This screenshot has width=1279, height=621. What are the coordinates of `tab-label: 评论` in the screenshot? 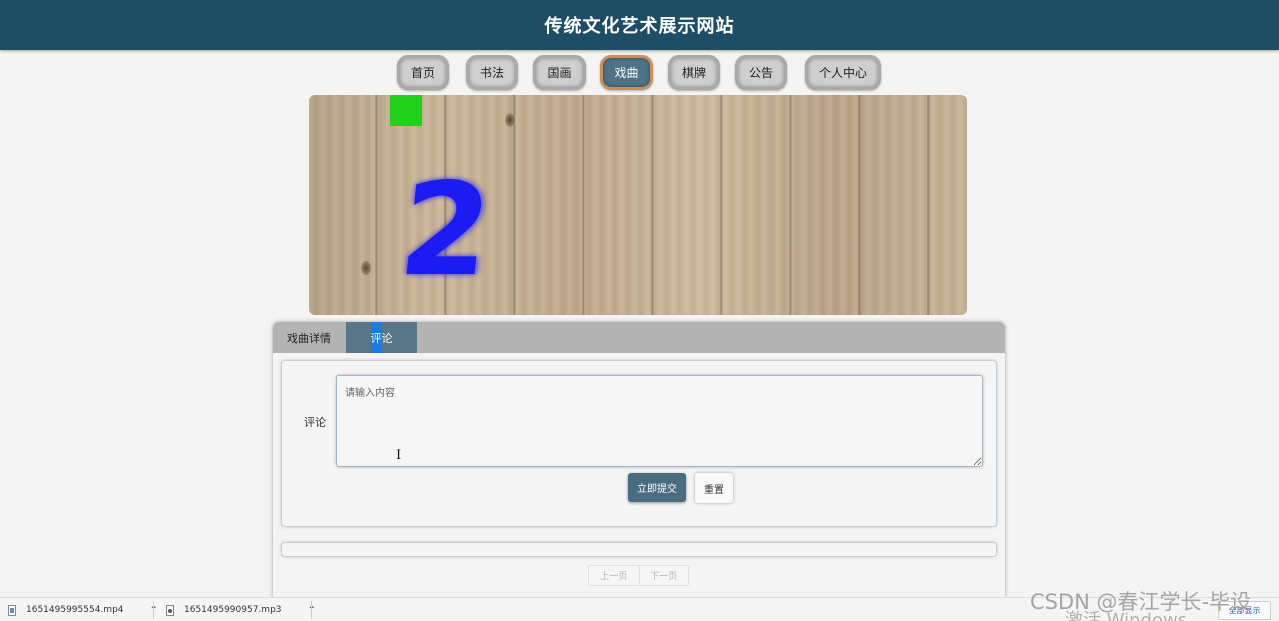 It's located at (381, 338).